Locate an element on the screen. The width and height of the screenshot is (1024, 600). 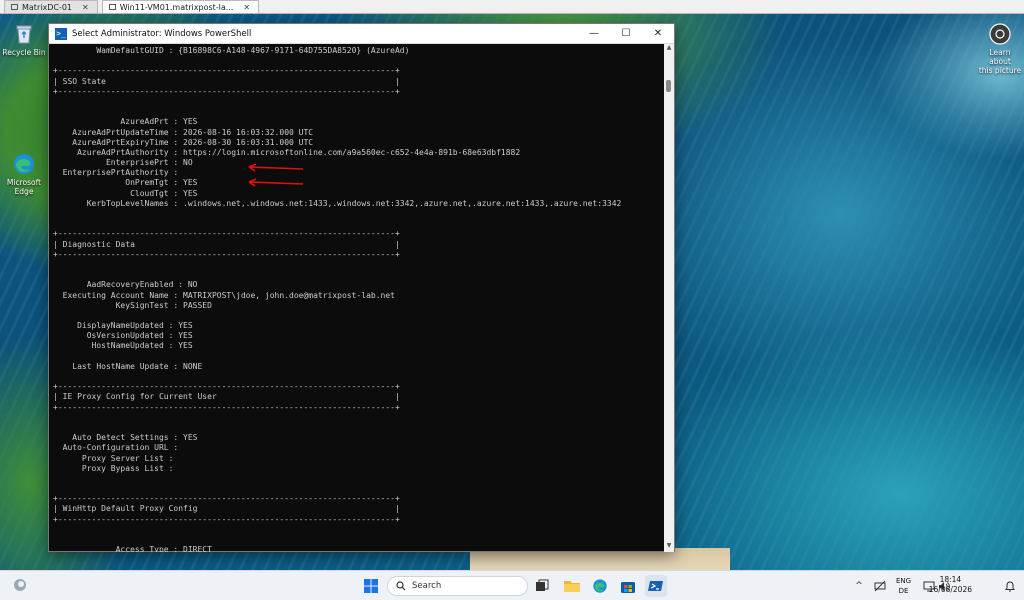
task-view-icon is located at coordinates (542, 585).